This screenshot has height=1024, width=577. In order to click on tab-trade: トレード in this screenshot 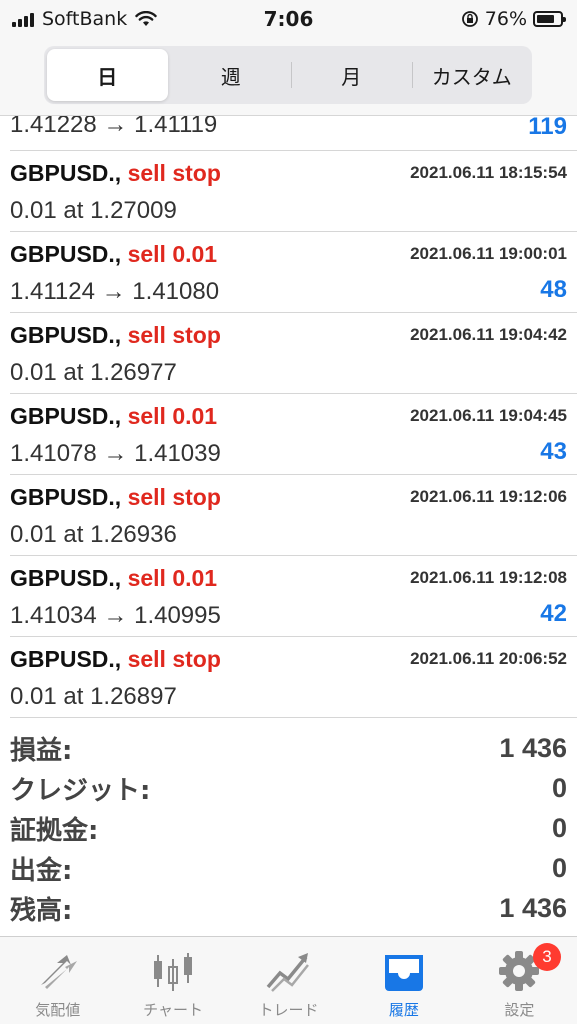, I will do `click(288, 980)`.